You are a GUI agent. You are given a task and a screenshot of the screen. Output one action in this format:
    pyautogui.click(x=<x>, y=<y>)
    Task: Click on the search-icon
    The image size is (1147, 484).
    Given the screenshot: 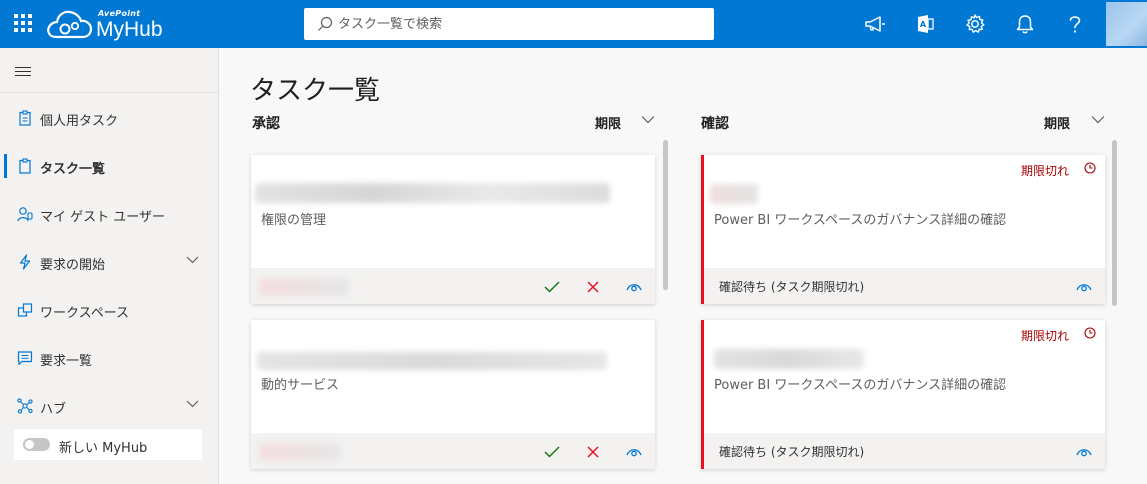 What is the action you would take?
    pyautogui.click(x=325, y=23)
    